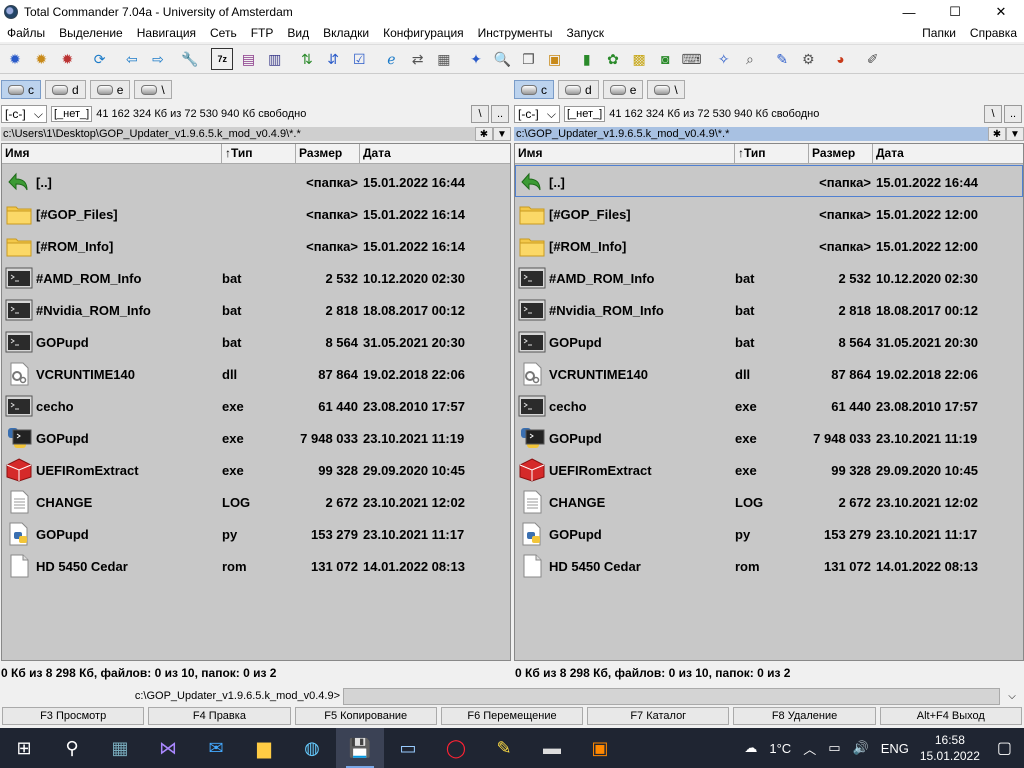 This screenshot has height=768, width=1024. I want to click on total-commander-icon: 💾, so click(360, 748).